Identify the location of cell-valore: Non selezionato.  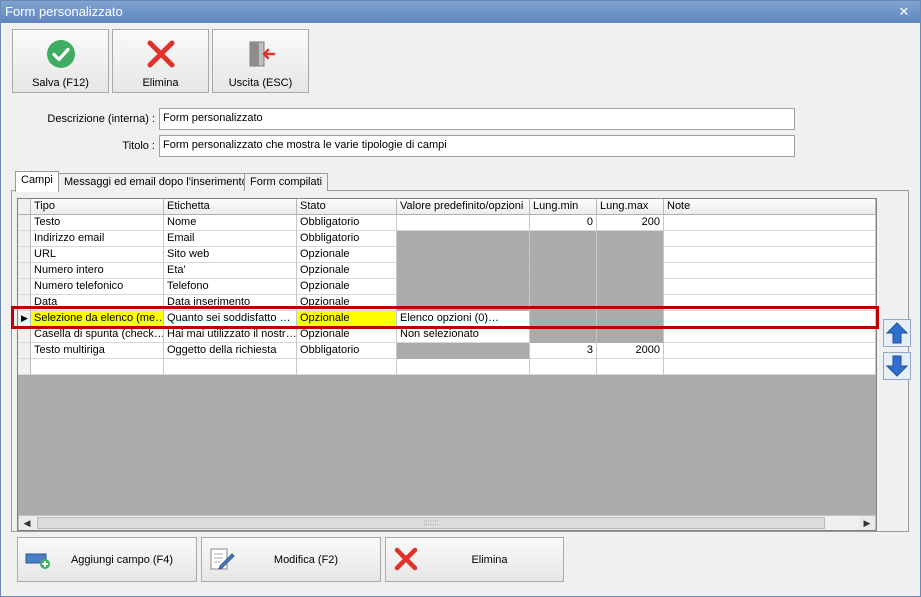
(463, 335).